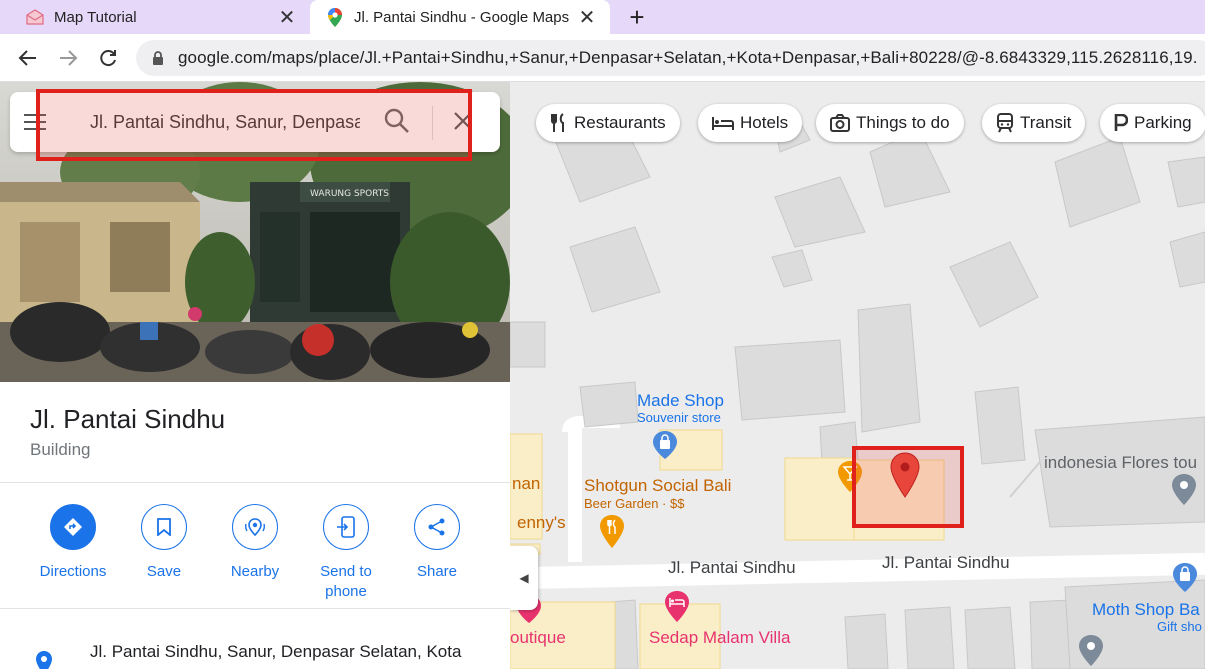 The height and width of the screenshot is (669, 1205). Describe the element at coordinates (346, 581) in the screenshot. I see `send-to-phone-label: Send to phone` at that location.